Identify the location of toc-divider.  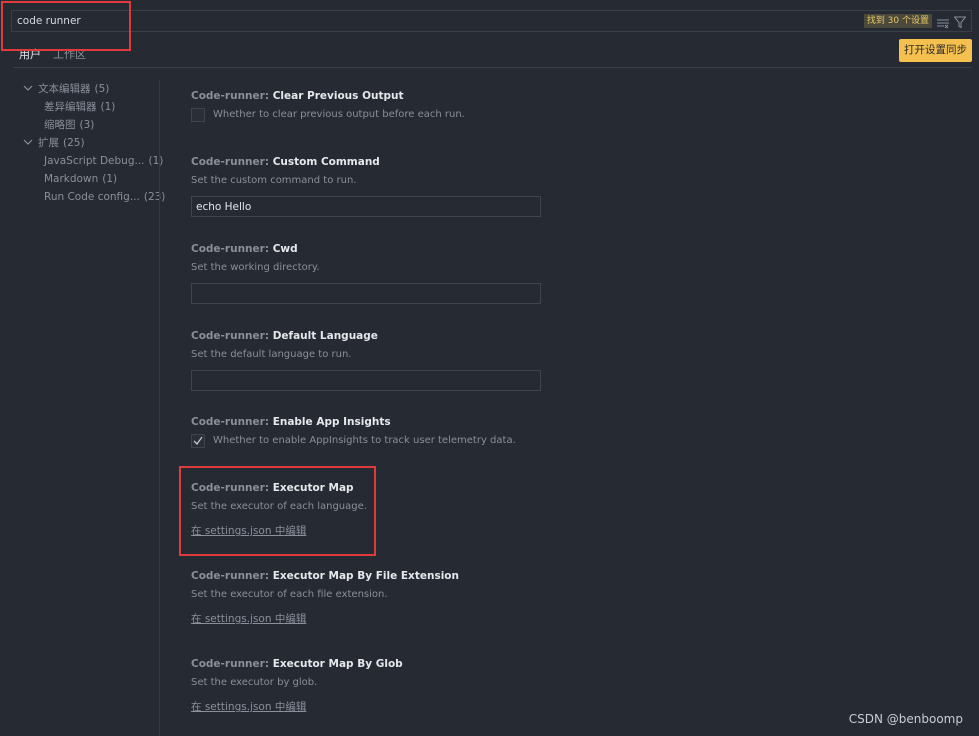
(159, 408).